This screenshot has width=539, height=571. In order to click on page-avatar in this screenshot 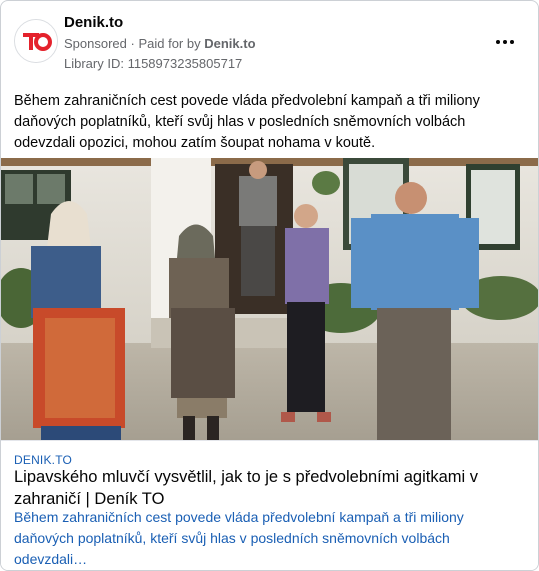, I will do `click(36, 41)`.